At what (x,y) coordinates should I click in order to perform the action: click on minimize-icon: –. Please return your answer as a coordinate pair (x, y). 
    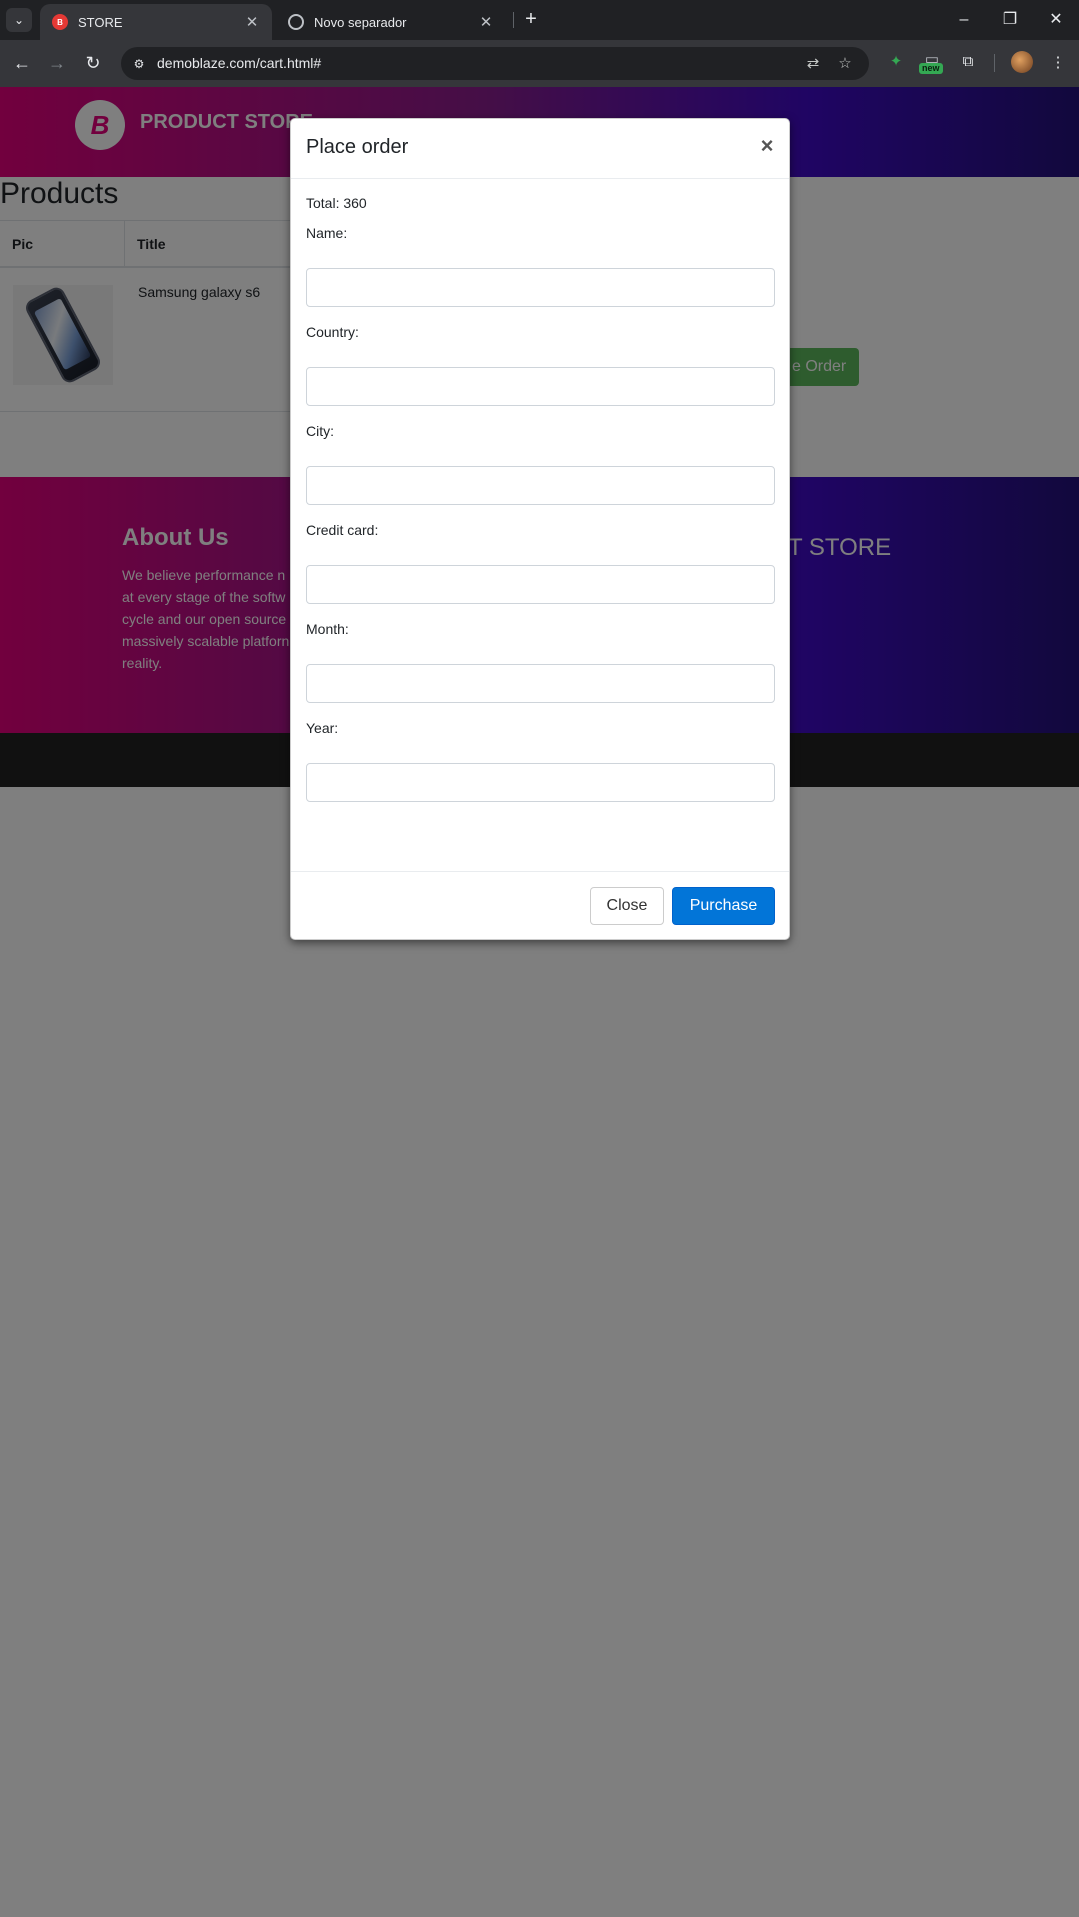
    Looking at the image, I should click on (964, 20).